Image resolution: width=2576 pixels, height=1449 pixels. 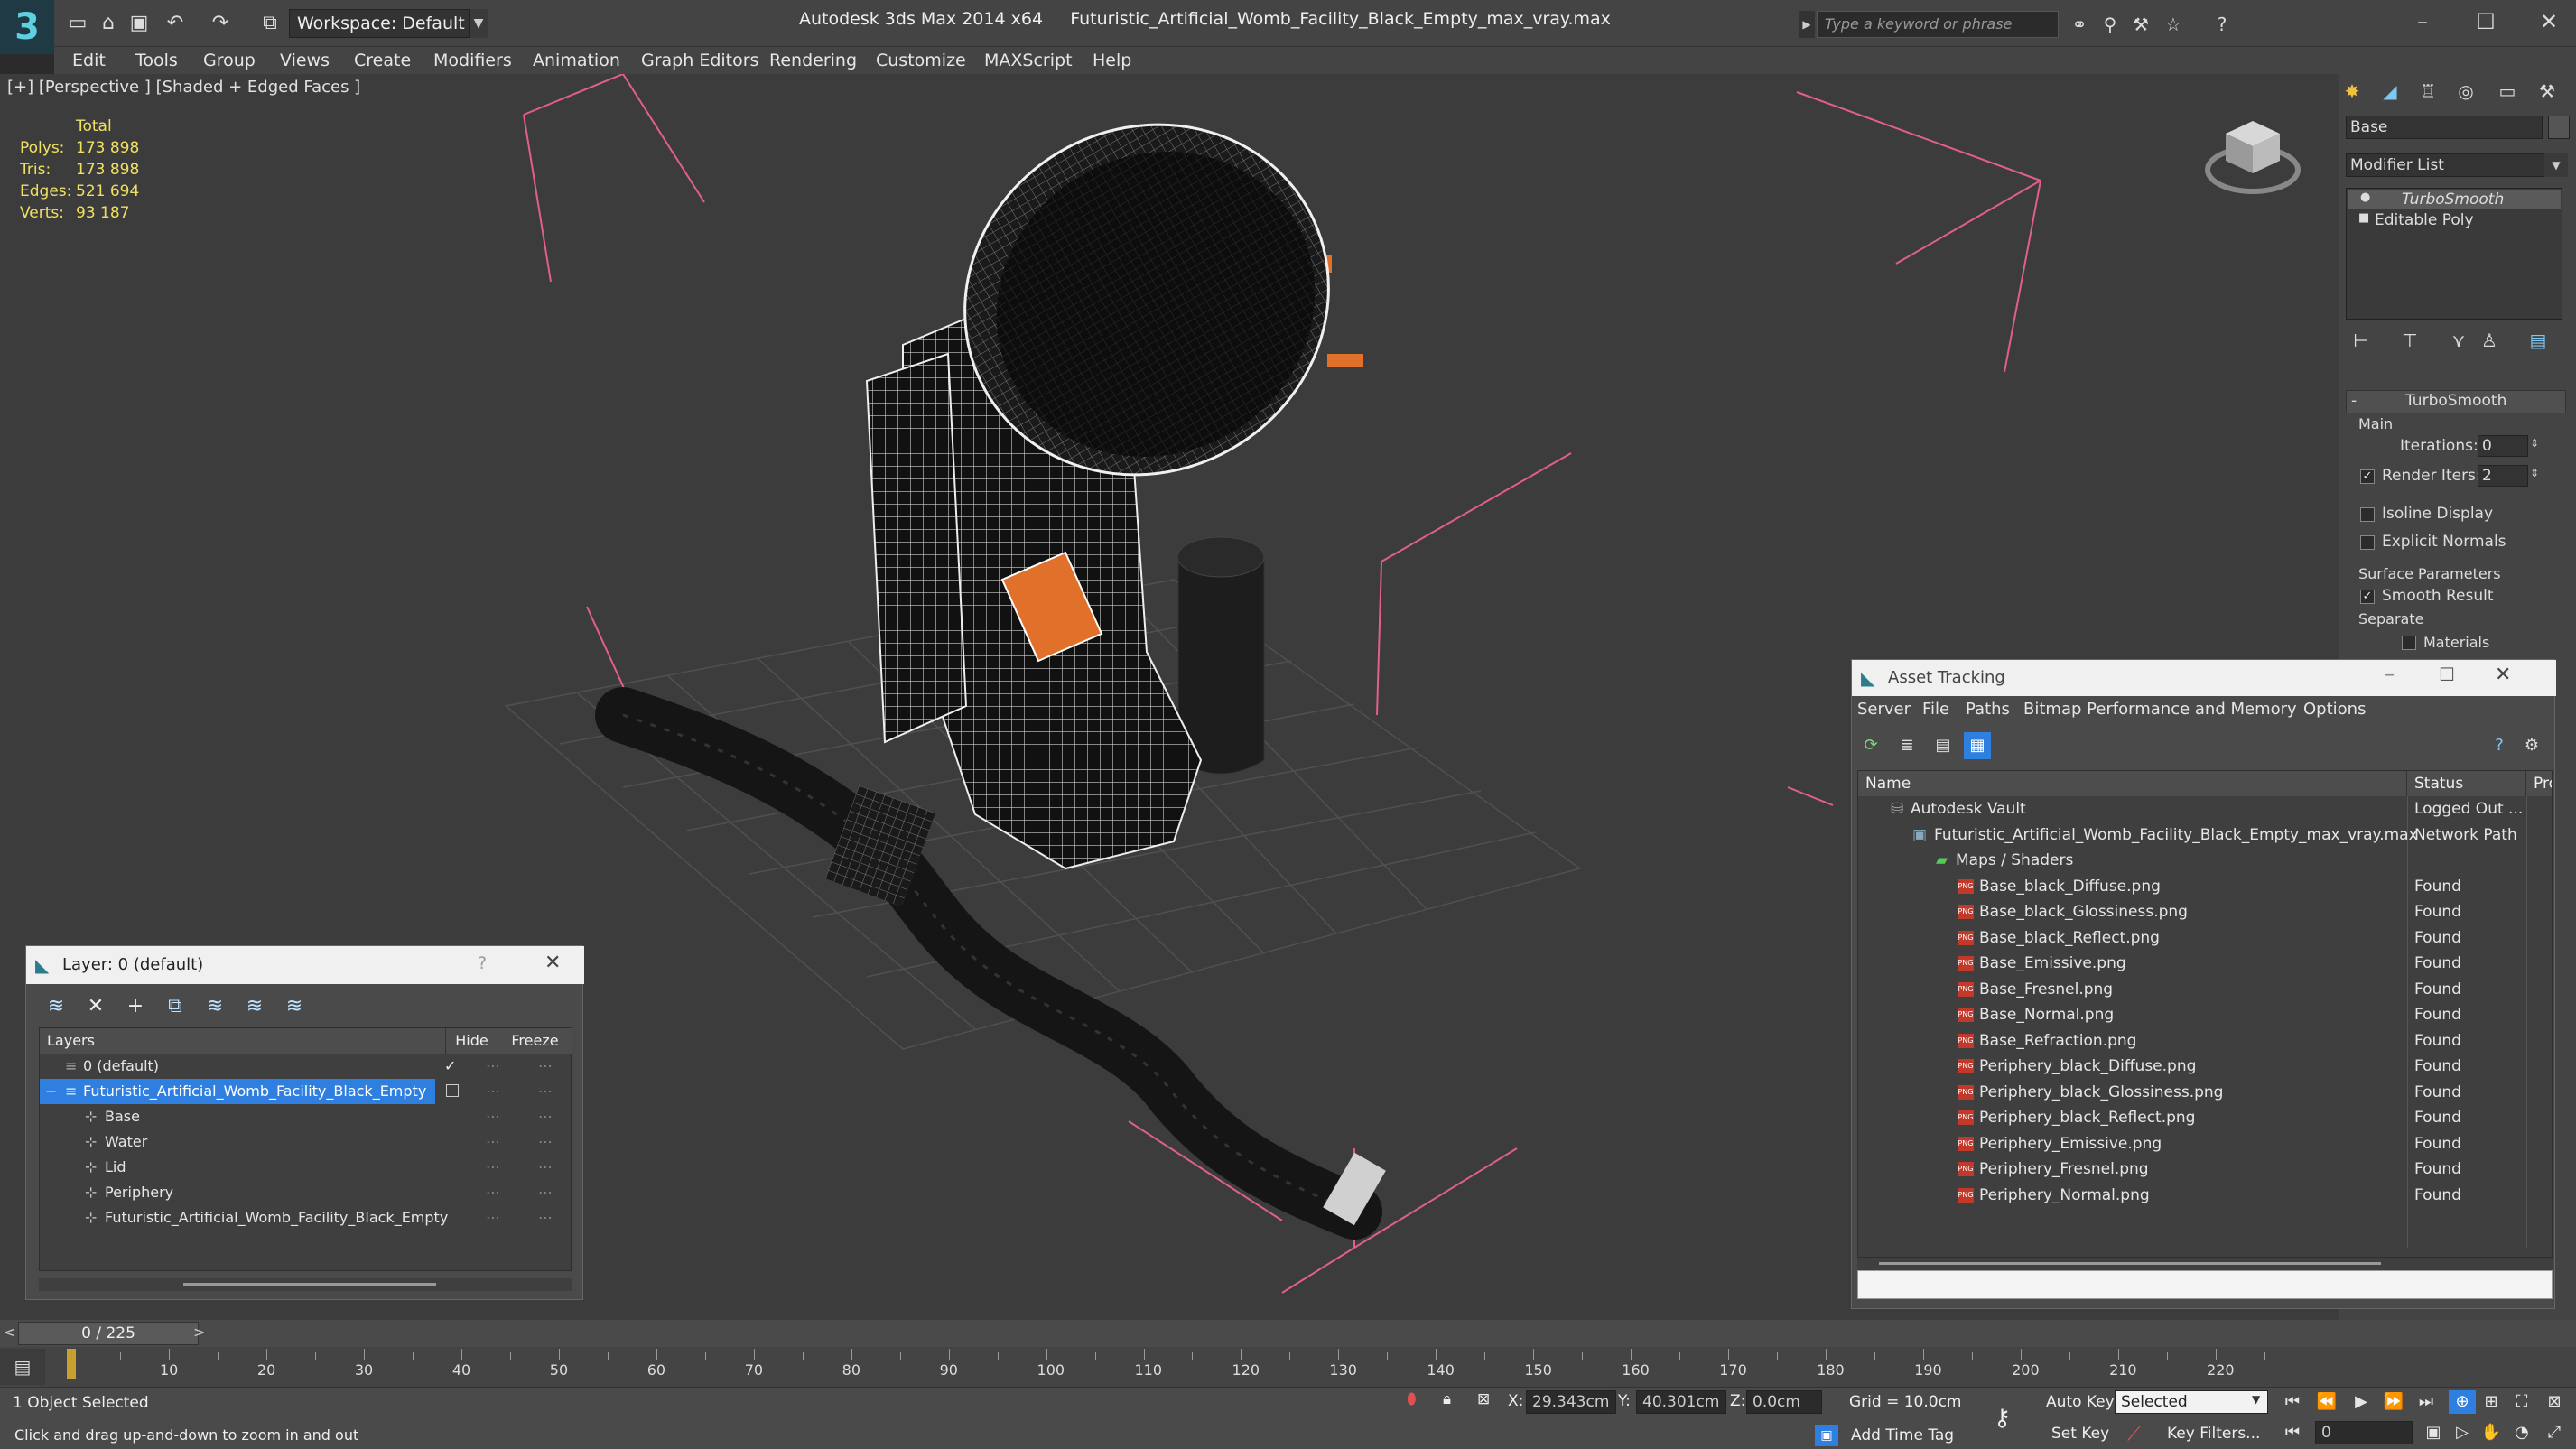 What do you see at coordinates (2367, 597) in the screenshot?
I see `smooth-result-checkbox: ✓` at bounding box center [2367, 597].